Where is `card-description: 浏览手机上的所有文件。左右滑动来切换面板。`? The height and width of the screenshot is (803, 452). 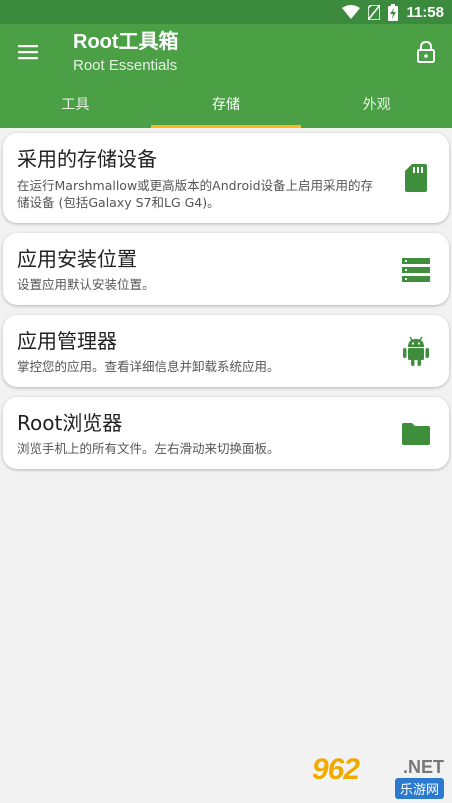 card-description: 浏览手机上的所有文件。左右滑动来切换面板。 is located at coordinates (148, 448).